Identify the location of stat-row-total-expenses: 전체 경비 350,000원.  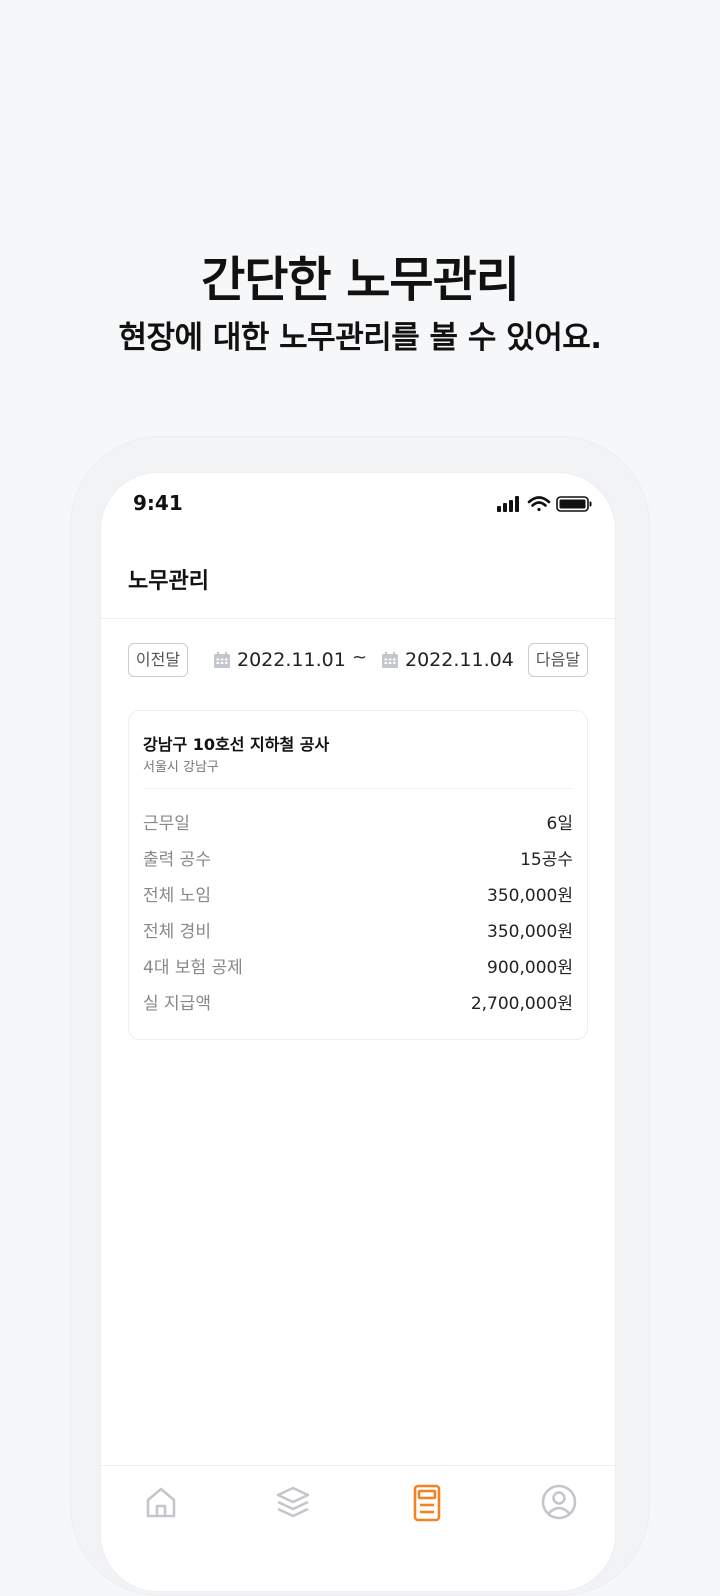
(358, 935).